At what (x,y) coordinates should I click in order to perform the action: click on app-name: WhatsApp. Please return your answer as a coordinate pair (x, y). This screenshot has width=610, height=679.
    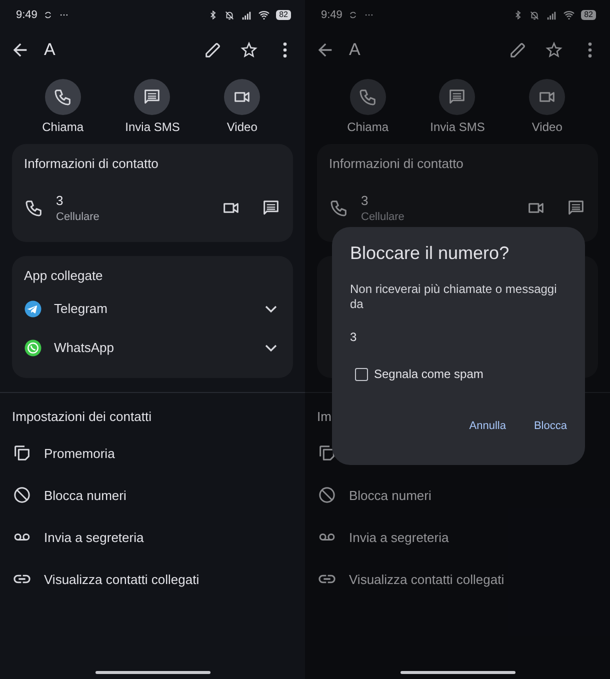
    Looking at the image, I should click on (84, 347).